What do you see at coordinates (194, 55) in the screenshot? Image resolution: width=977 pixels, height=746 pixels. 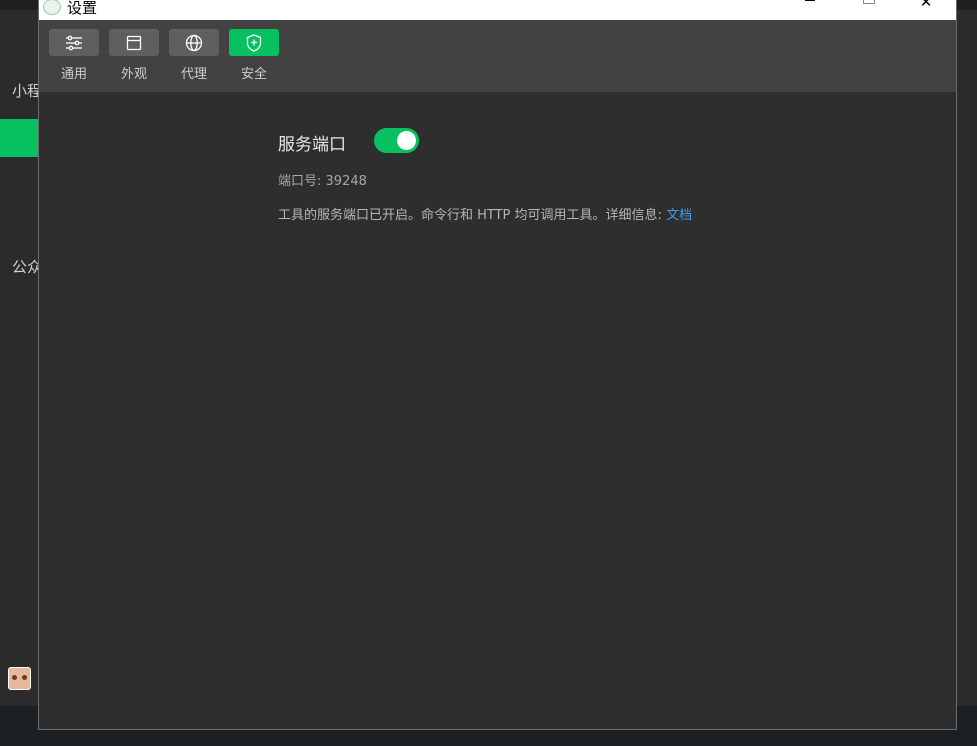 I see `tab-proxy: 代理` at bounding box center [194, 55].